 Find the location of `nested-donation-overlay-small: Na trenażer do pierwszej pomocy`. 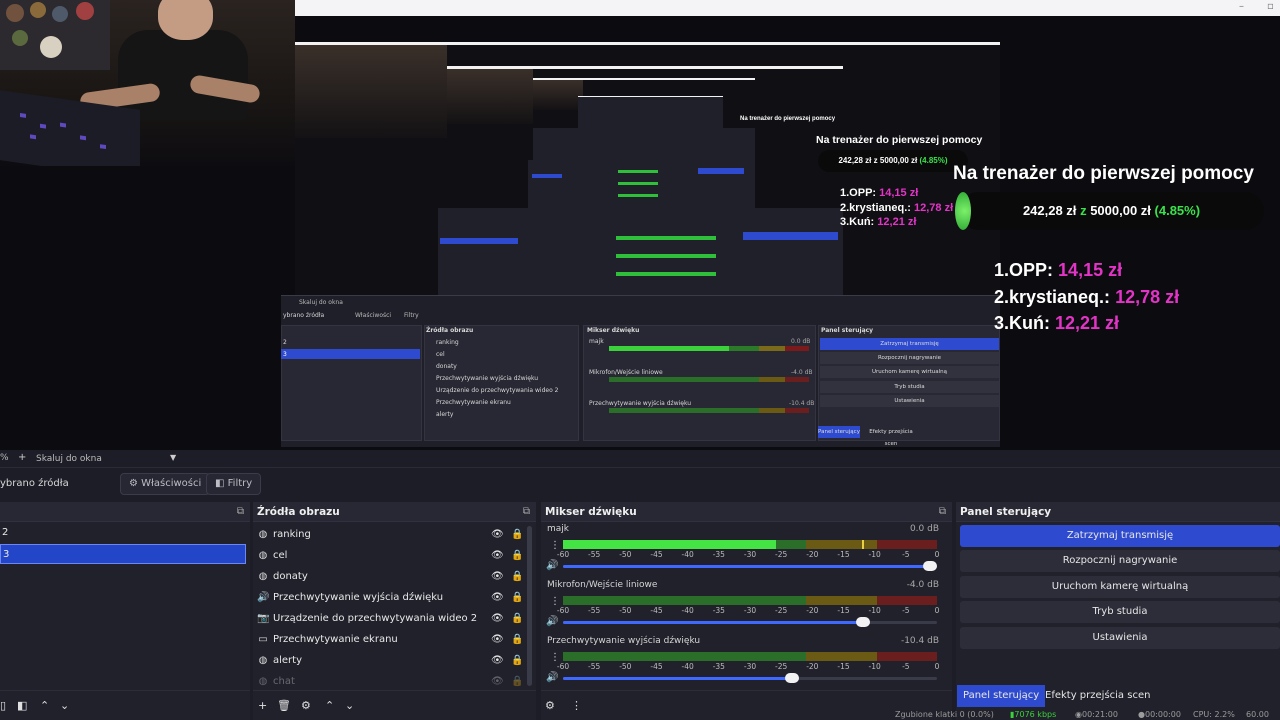

nested-donation-overlay-small: Na trenażer do pierwszej pomocy is located at coordinates (788, 119).